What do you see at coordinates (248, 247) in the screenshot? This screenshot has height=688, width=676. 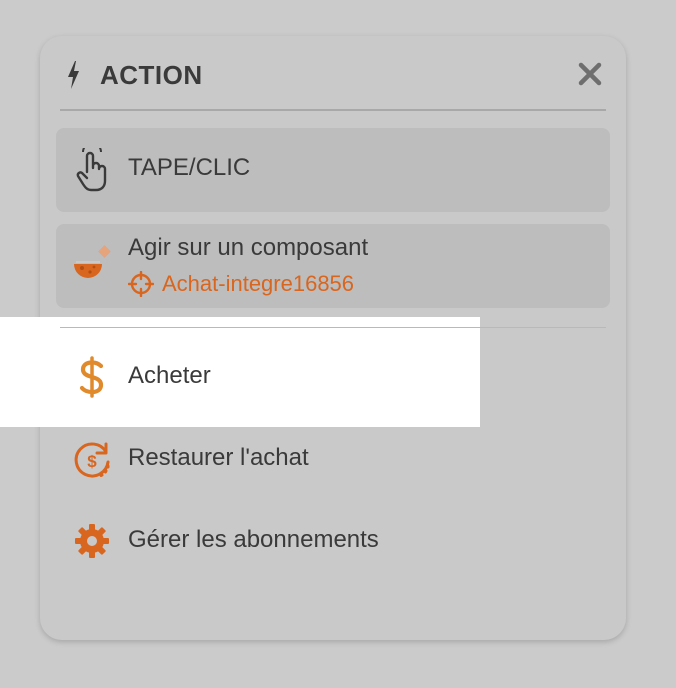 I see `act-on-component-label: Agir sur un composant` at bounding box center [248, 247].